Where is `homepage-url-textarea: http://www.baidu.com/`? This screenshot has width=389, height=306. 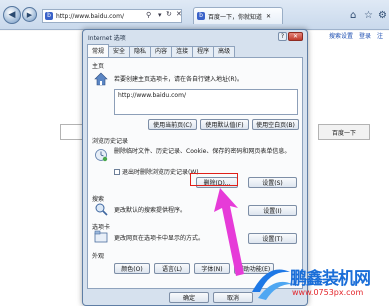
homepage-url-textarea: http://www.baidu.com/ is located at coordinates (206, 102).